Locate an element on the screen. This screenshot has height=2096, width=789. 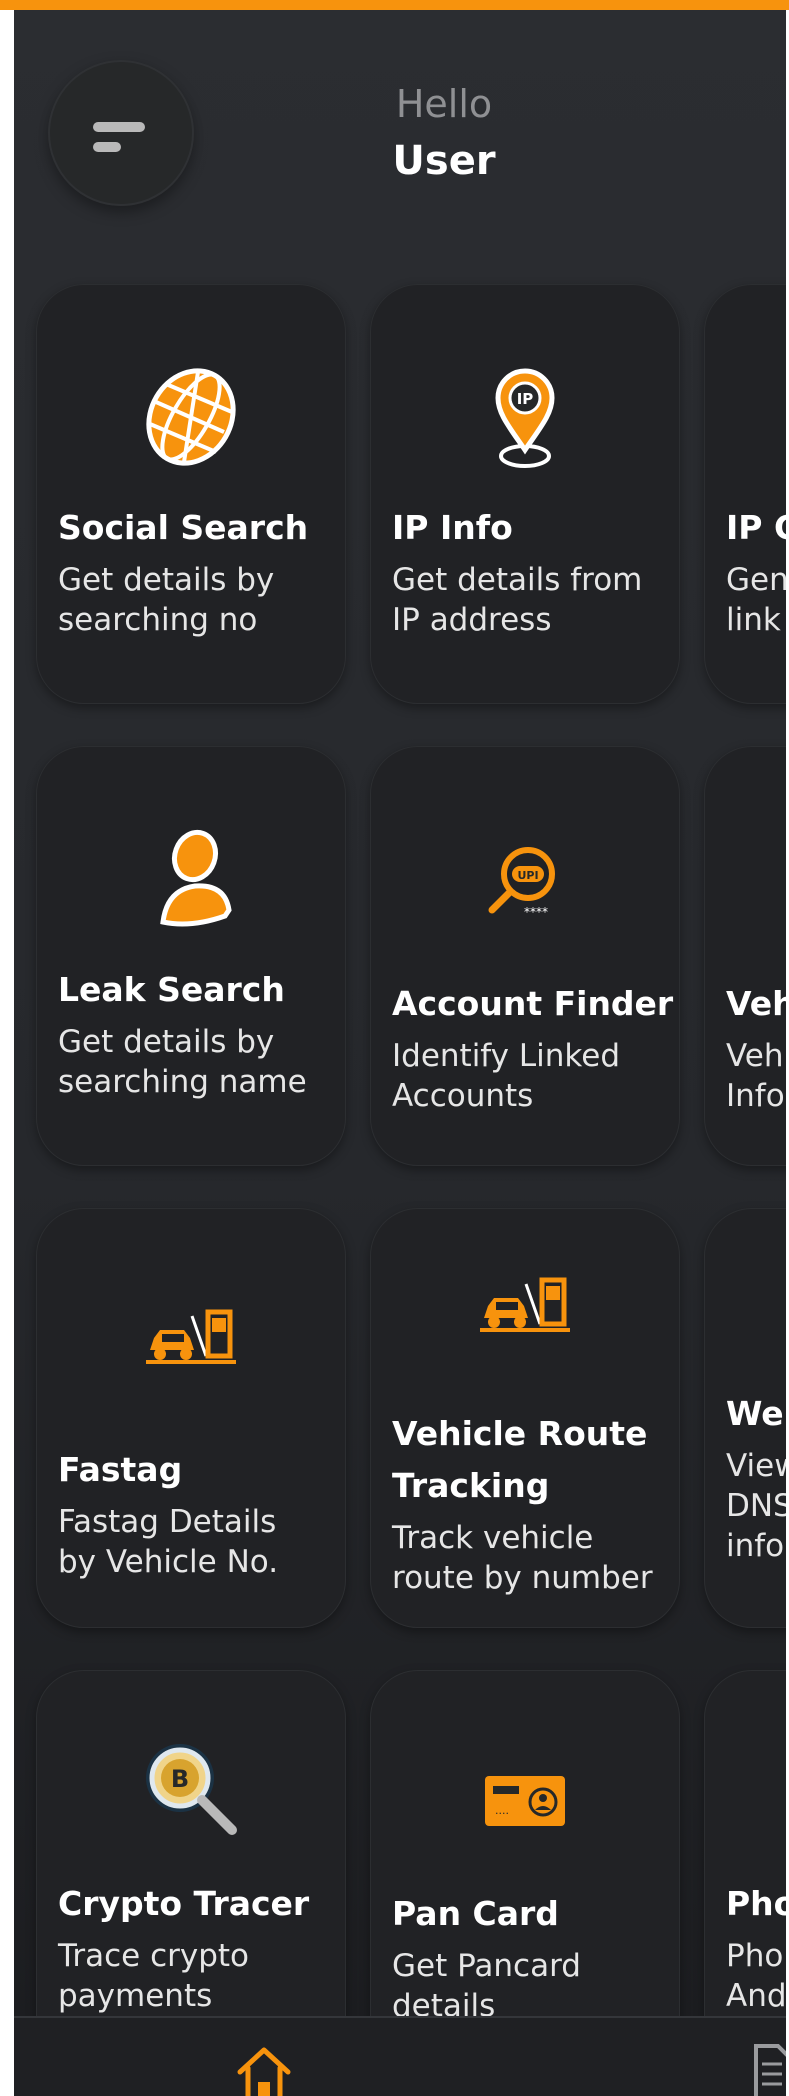
card-vehicle: Veh Veh Info is located at coordinates (745, 956).